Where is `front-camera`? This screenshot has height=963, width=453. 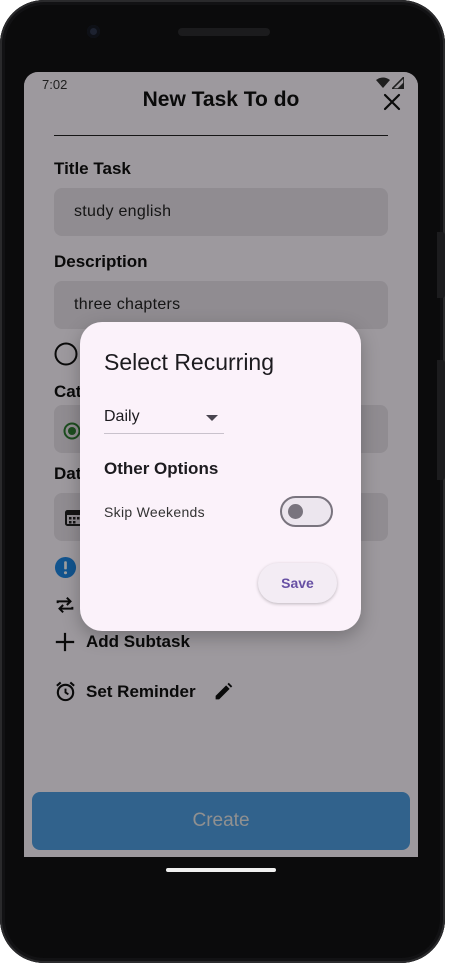
front-camera is located at coordinates (93, 31).